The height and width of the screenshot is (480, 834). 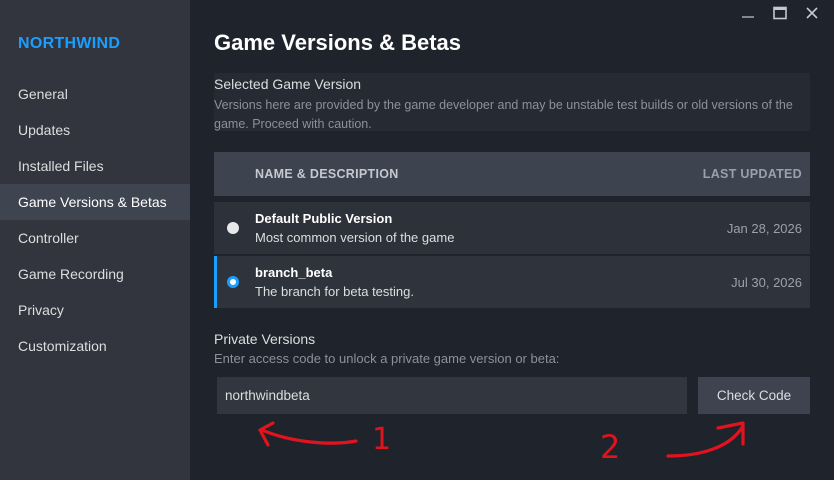 What do you see at coordinates (233, 228) in the screenshot?
I see `radio-button` at bounding box center [233, 228].